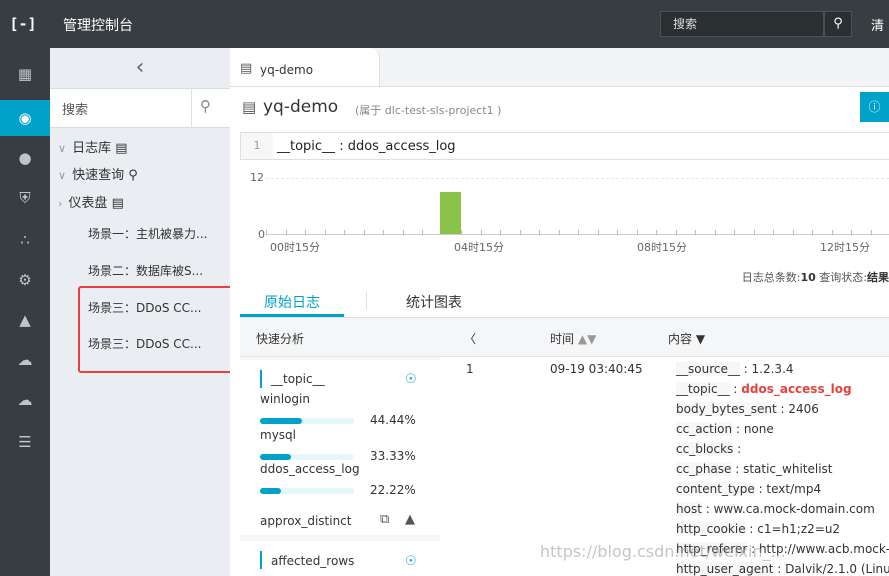  Describe the element at coordinates (366, 146) in the screenshot. I see `query-text: __topic__ : ddos_access_log` at that location.